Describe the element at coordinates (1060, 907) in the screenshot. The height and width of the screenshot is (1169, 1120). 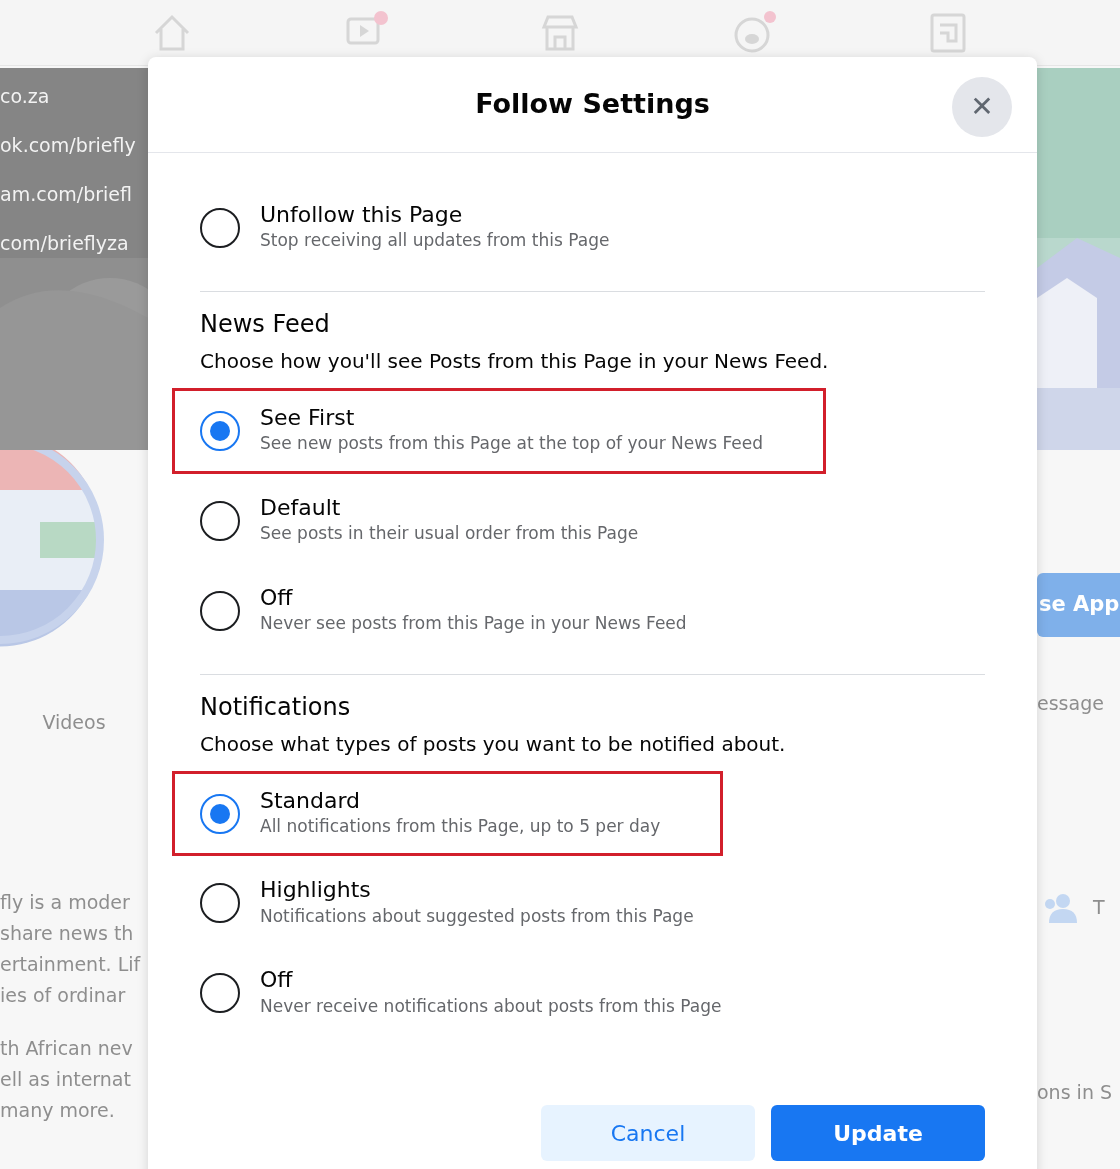
I see `people-icon` at that location.